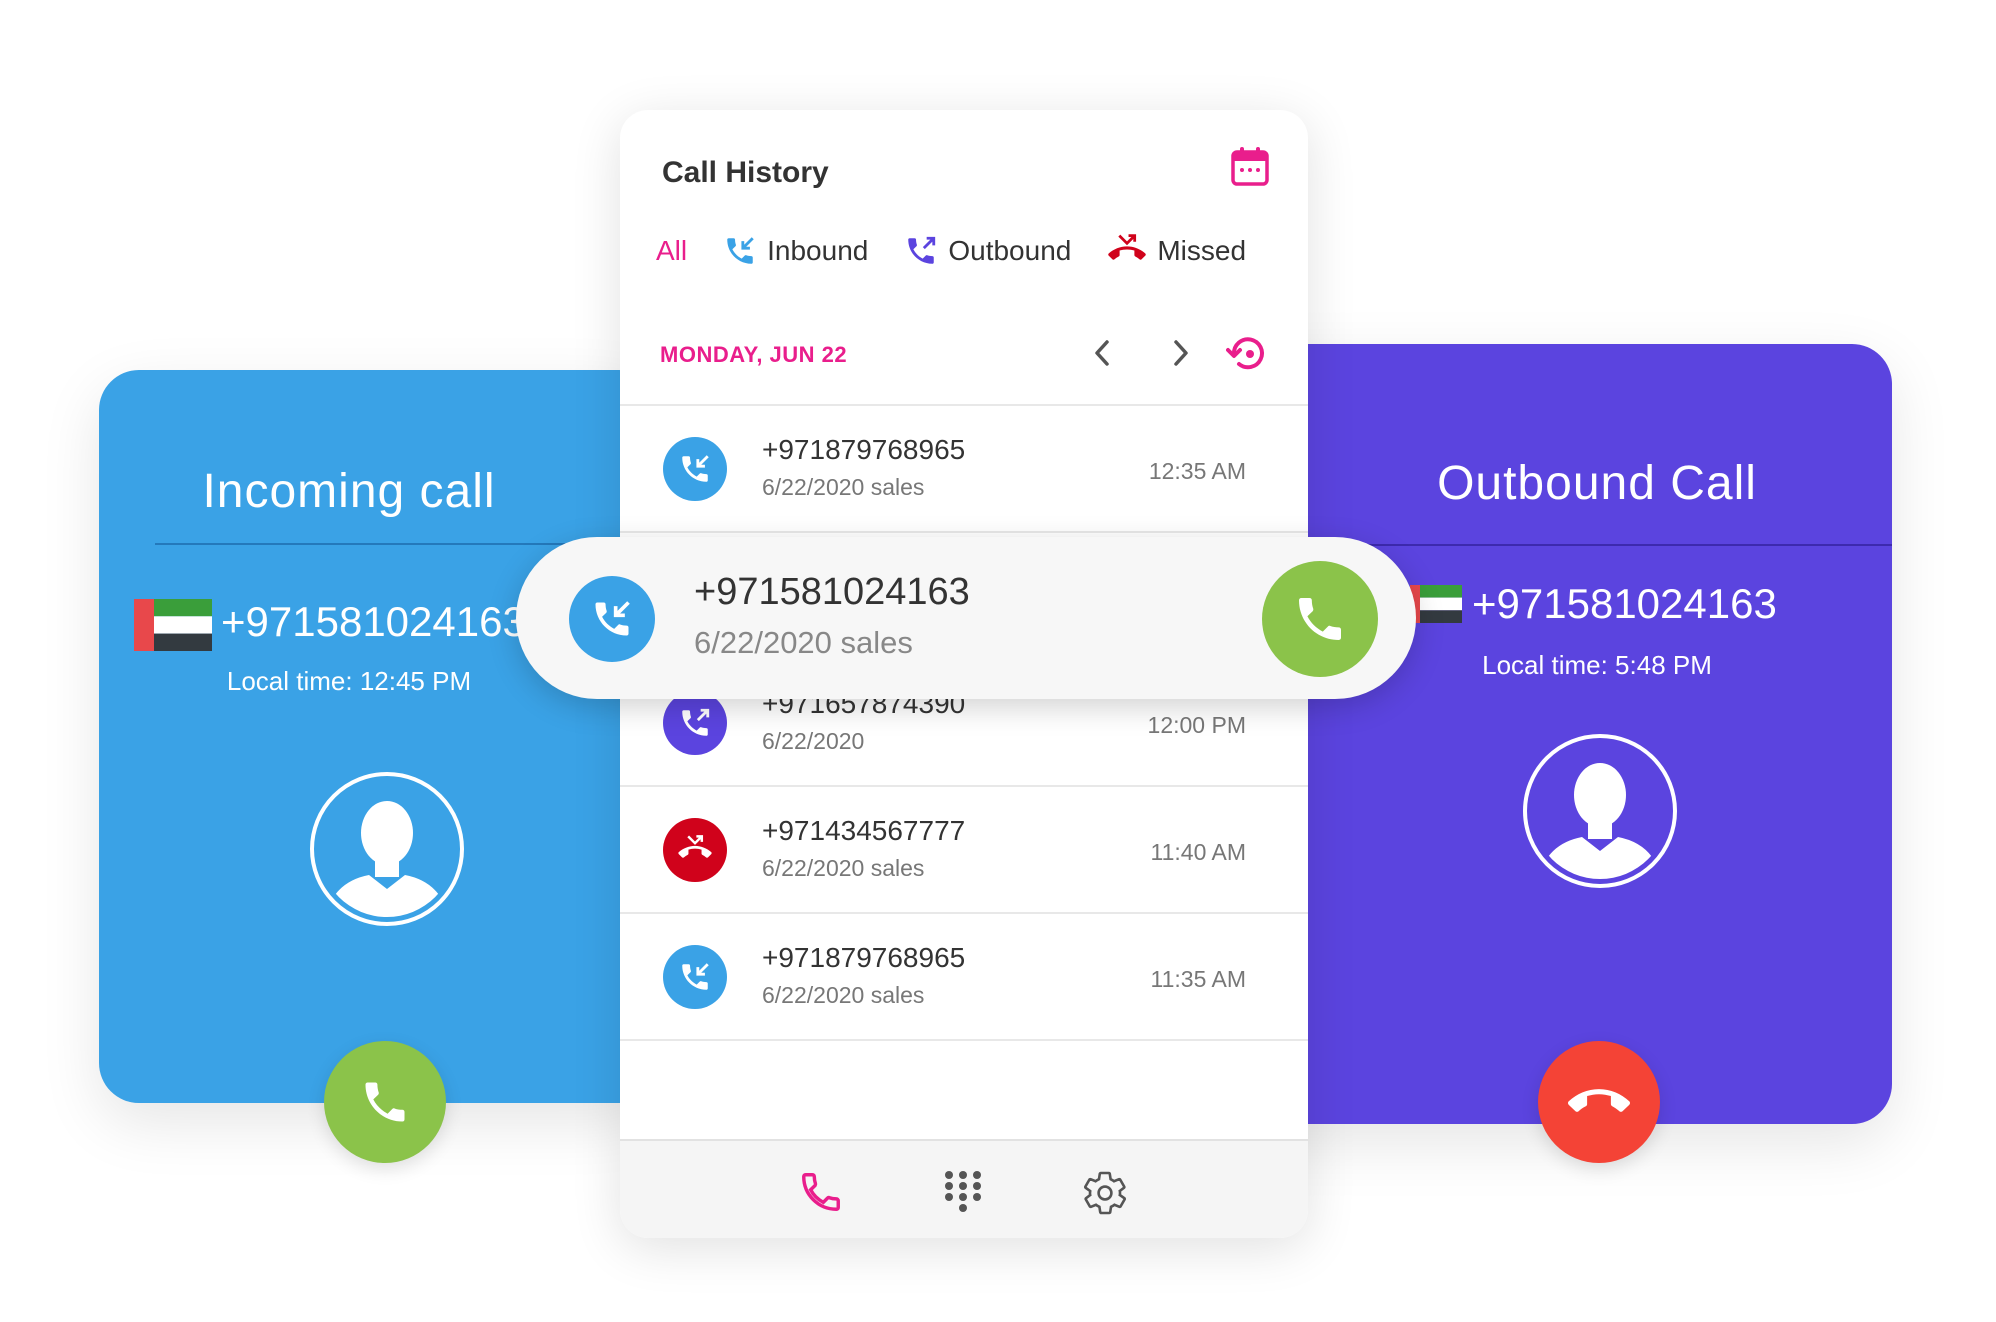 Image resolution: width=1996 pixels, height=1322 pixels. I want to click on call-time: 12:35 AM, so click(1197, 471).